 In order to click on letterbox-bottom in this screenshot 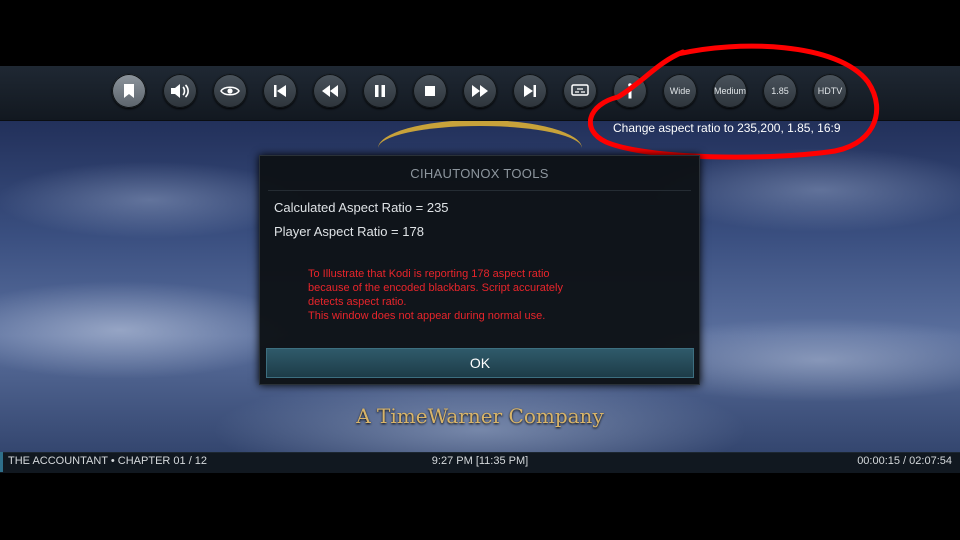, I will do `click(480, 506)`.